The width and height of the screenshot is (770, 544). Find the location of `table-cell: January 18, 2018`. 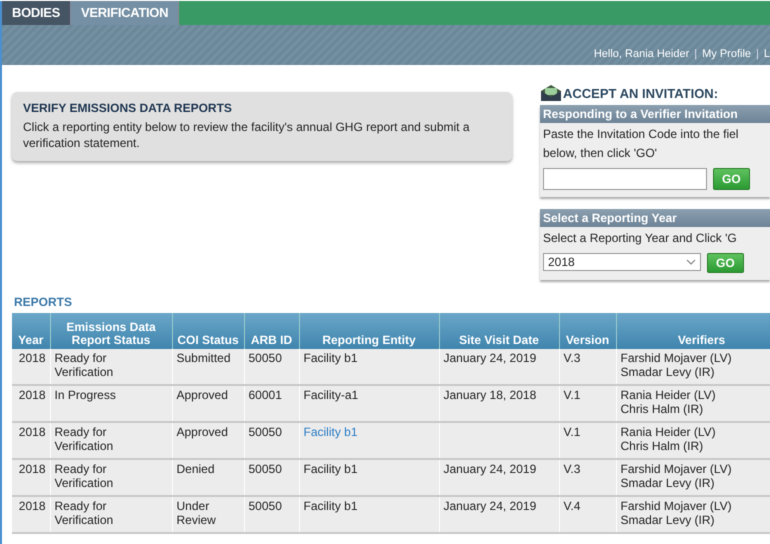

table-cell: January 18, 2018 is located at coordinates (499, 403).